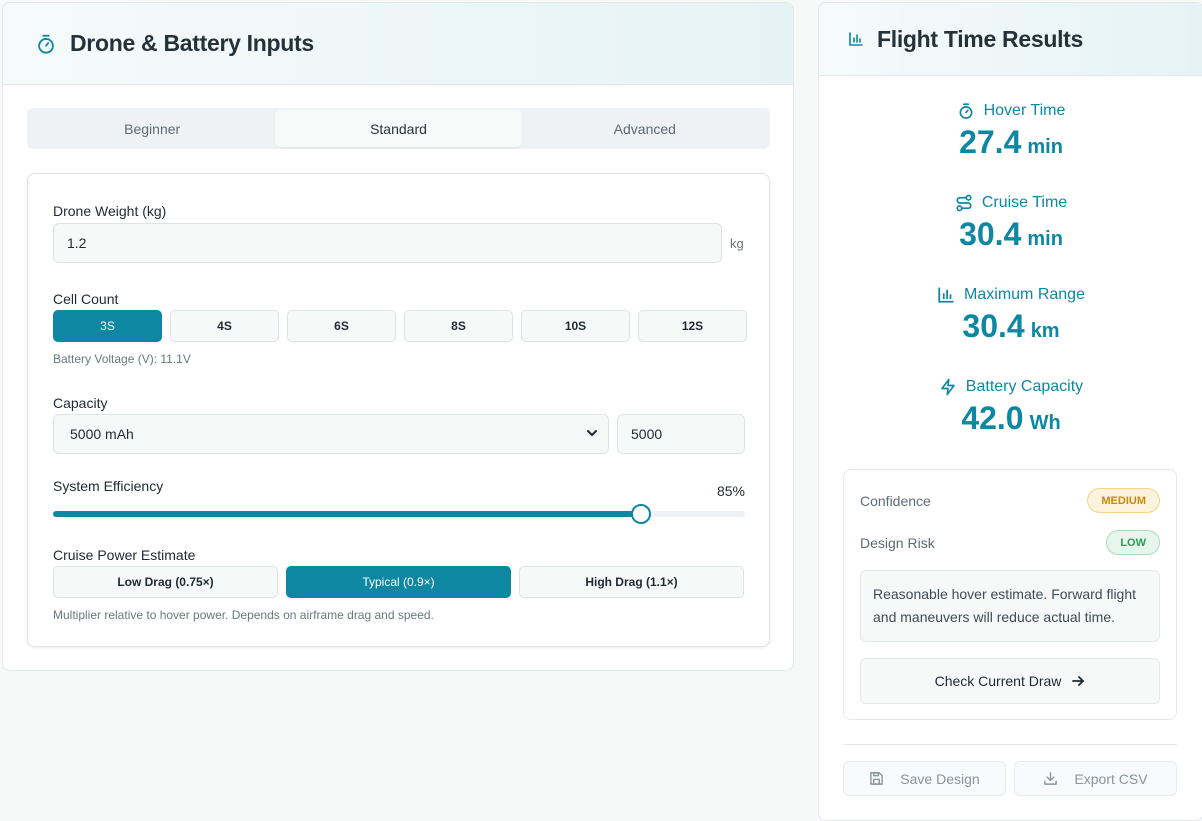 This screenshot has width=1202, height=821. What do you see at coordinates (1111, 778) in the screenshot?
I see `export-csv-label: Export CSV` at bounding box center [1111, 778].